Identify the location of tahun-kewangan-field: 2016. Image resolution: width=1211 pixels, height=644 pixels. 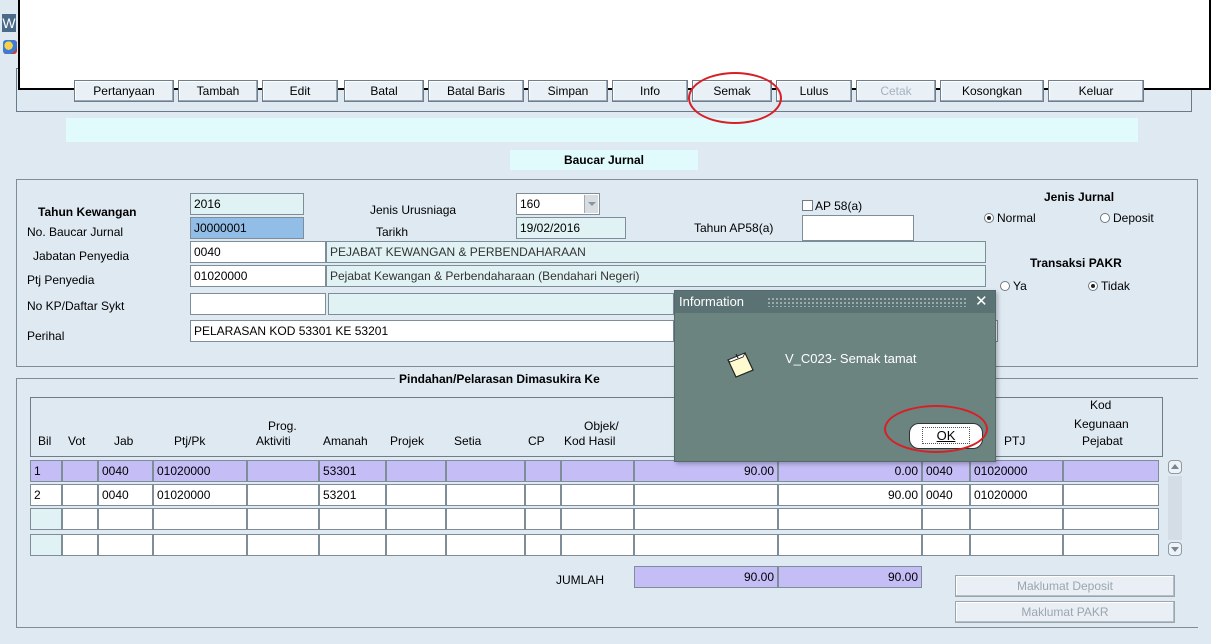
(247, 204).